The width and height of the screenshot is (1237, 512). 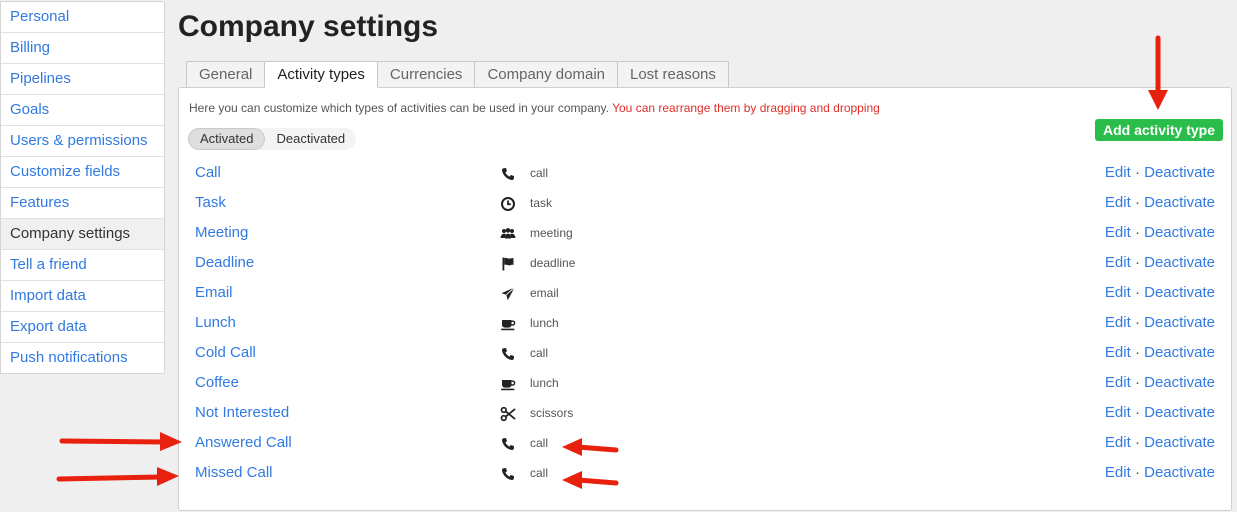 I want to click on page-title: Company settings, so click(x=308, y=26).